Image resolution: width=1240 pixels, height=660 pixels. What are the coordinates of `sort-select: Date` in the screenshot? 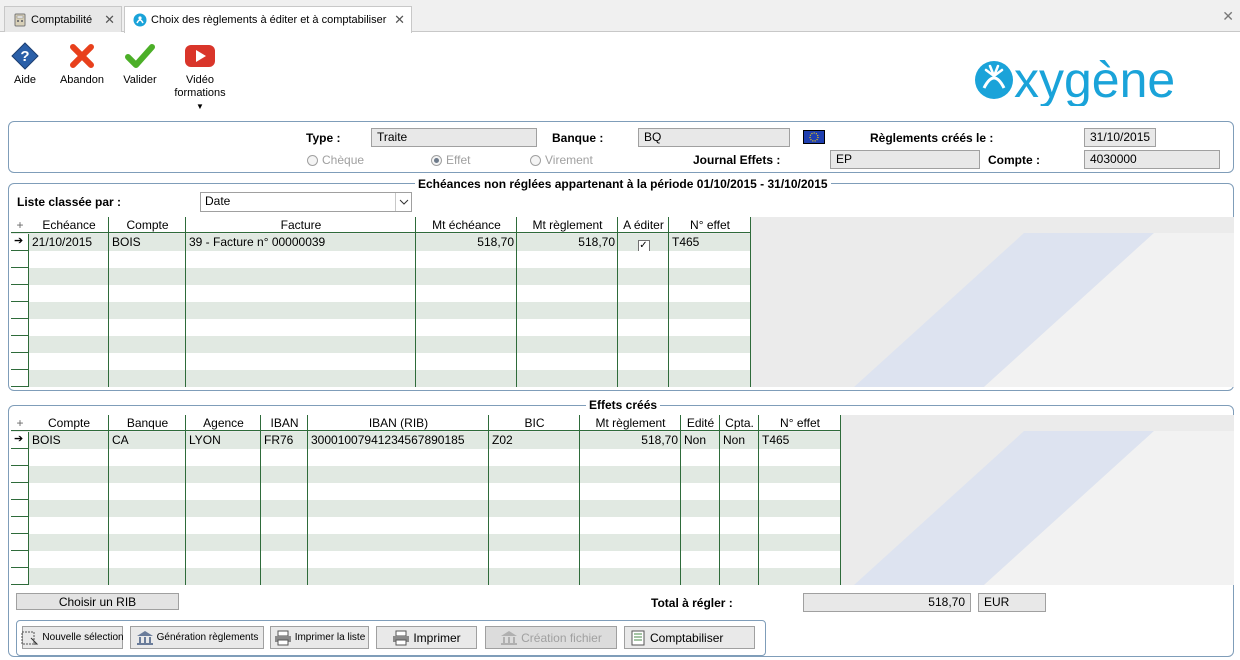 It's located at (306, 202).